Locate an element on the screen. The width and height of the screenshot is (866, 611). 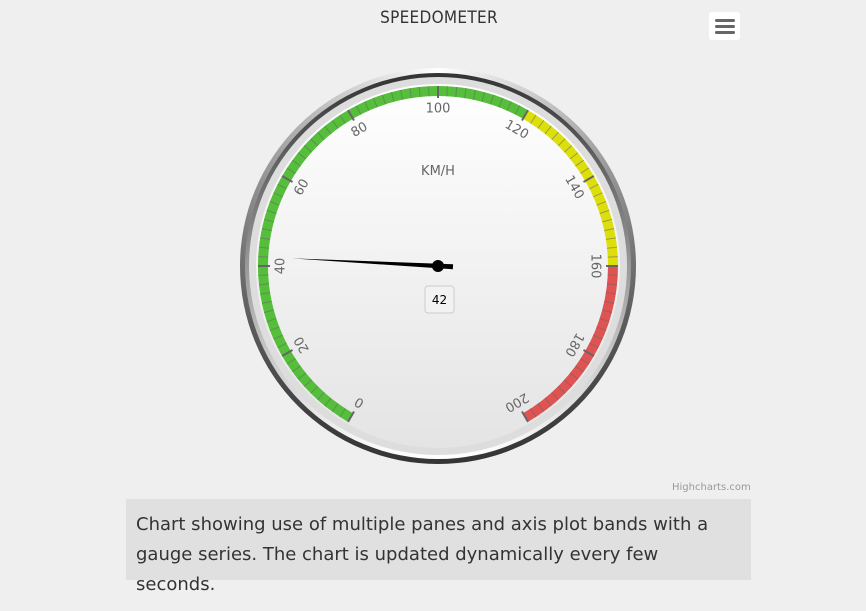
value-label: 42 is located at coordinates (439, 300).